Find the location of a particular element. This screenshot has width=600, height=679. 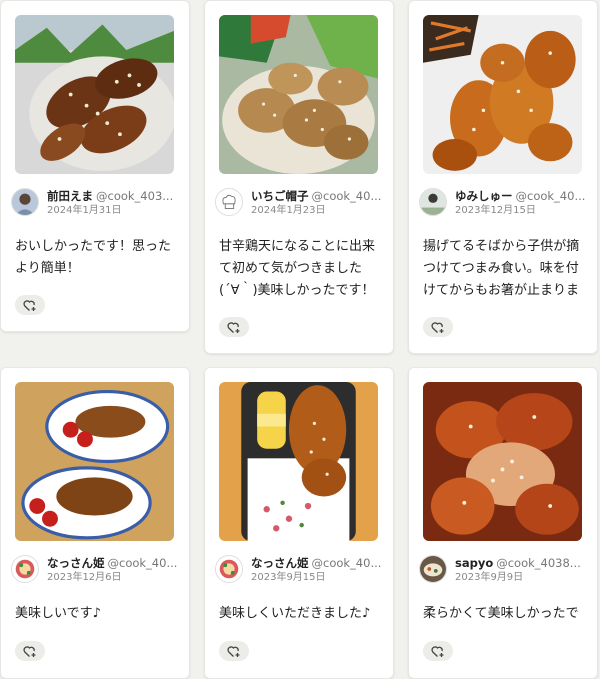

comment-text: 甘辛鶏天になることに出来て初めて気がつきました(´∀｀)美味しかったです！ is located at coordinates (297, 268).